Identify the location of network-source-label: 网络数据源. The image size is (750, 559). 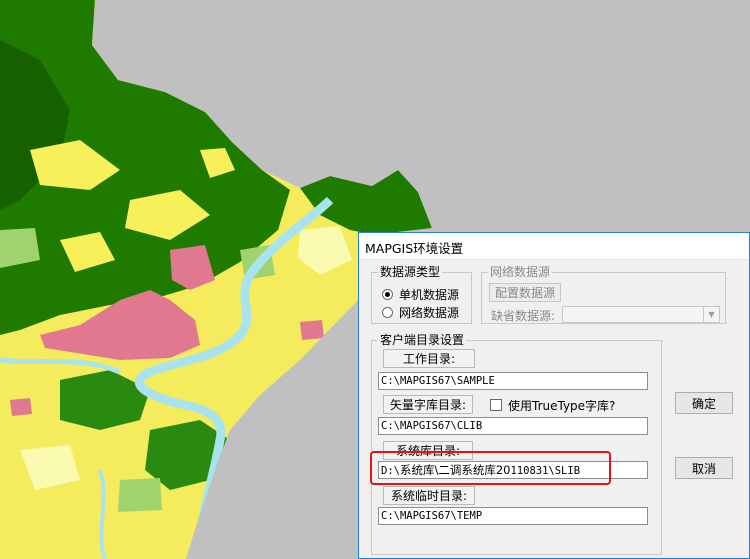
(520, 272).